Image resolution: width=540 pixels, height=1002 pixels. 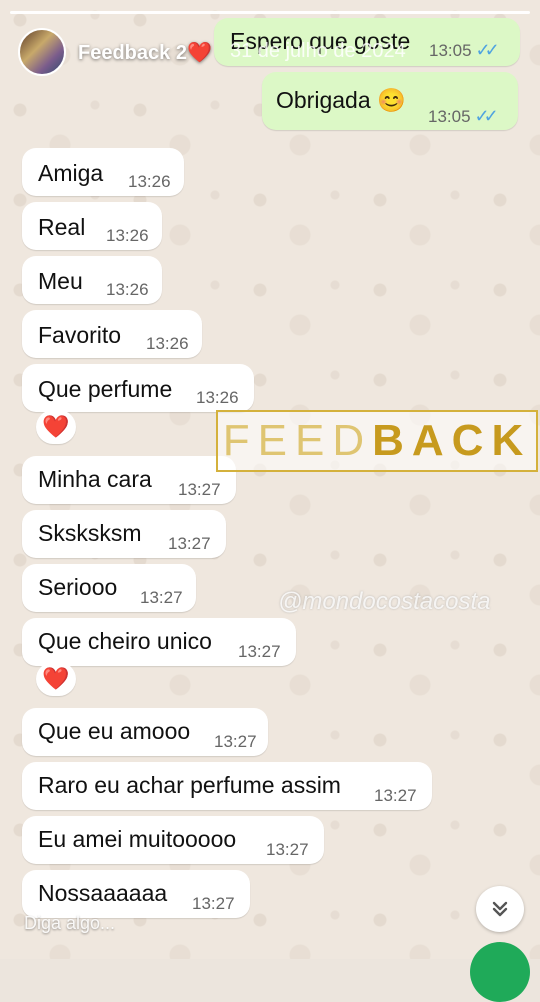 I want to click on sticker-text-light: FEED, so click(x=297, y=440).